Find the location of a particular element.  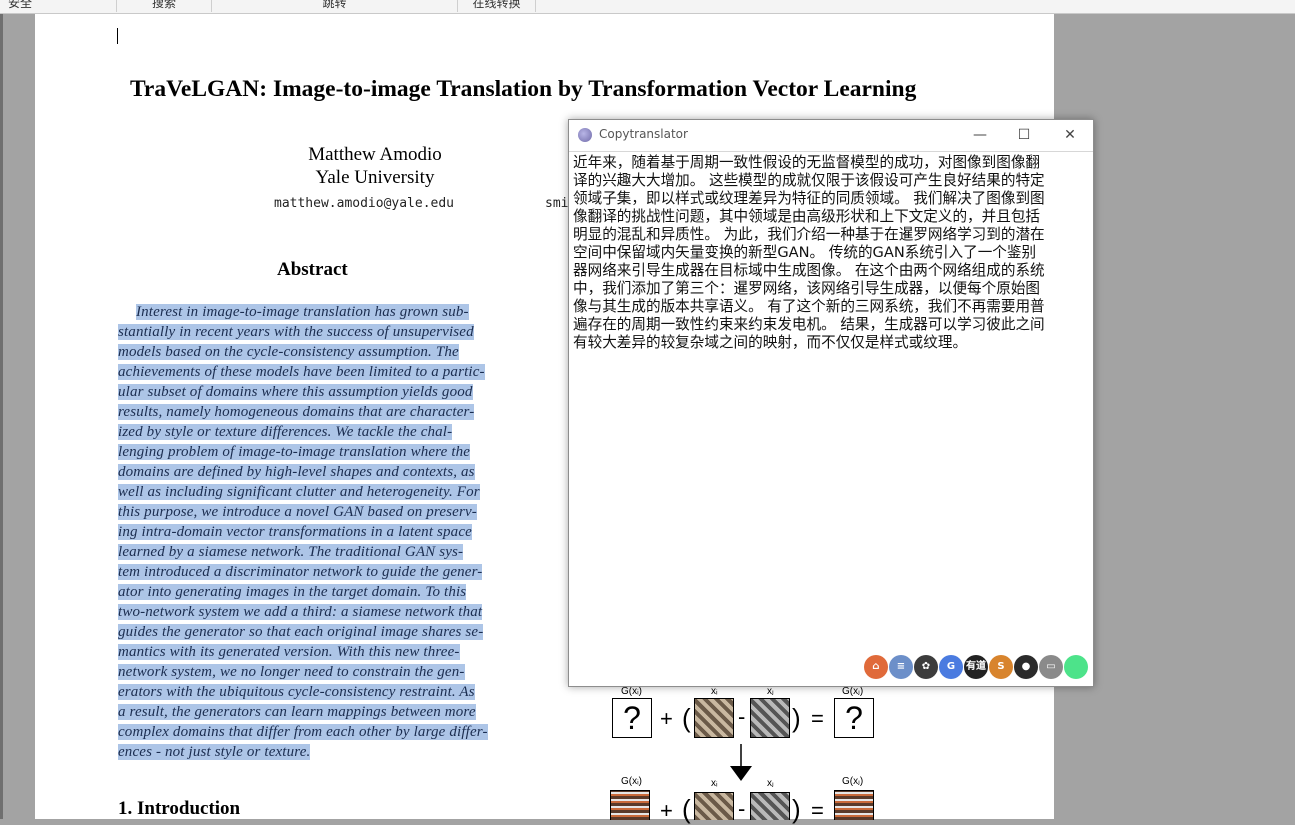

close-paren: ) is located at coordinates (796, 718).